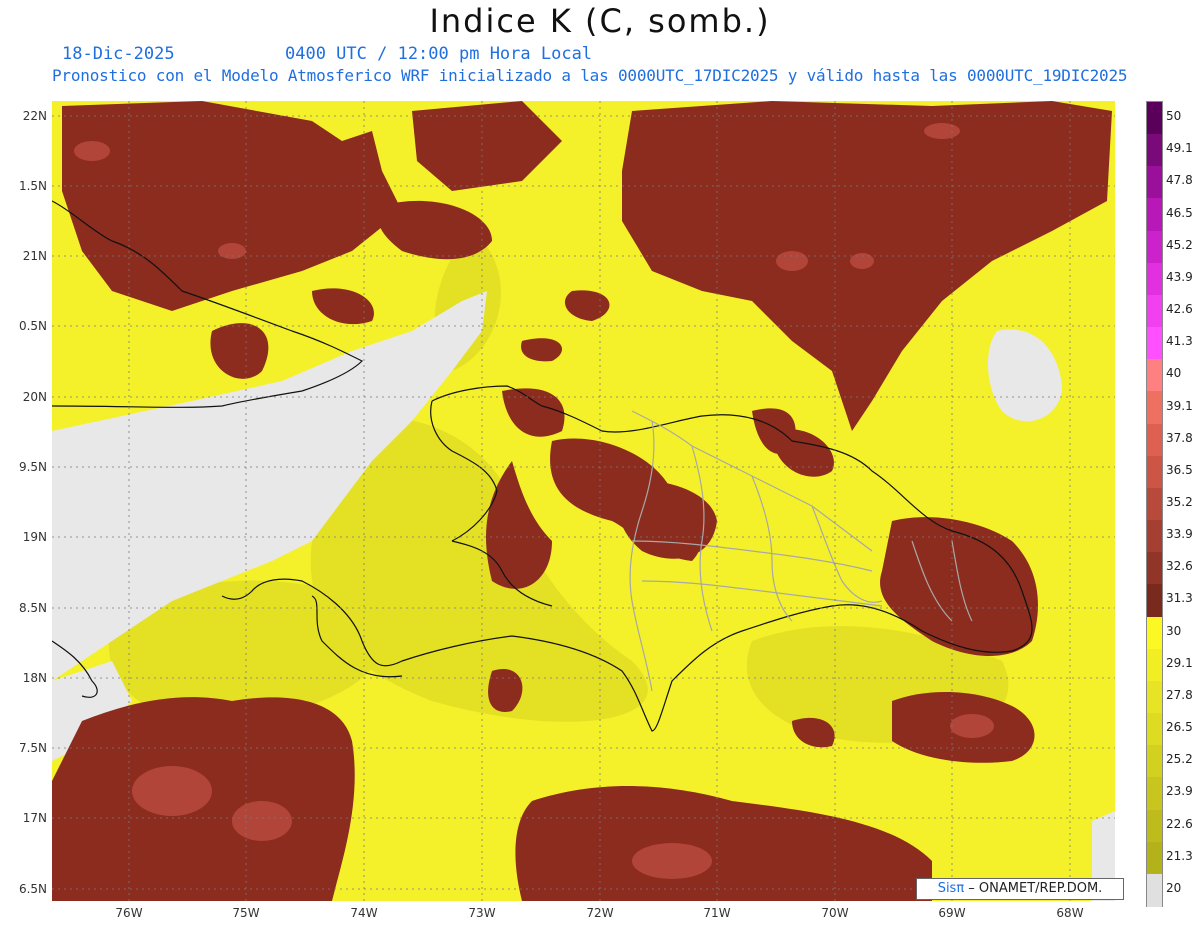  Describe the element at coordinates (1179, 469) in the screenshot. I see `color-scale-label: 36.5` at that location.